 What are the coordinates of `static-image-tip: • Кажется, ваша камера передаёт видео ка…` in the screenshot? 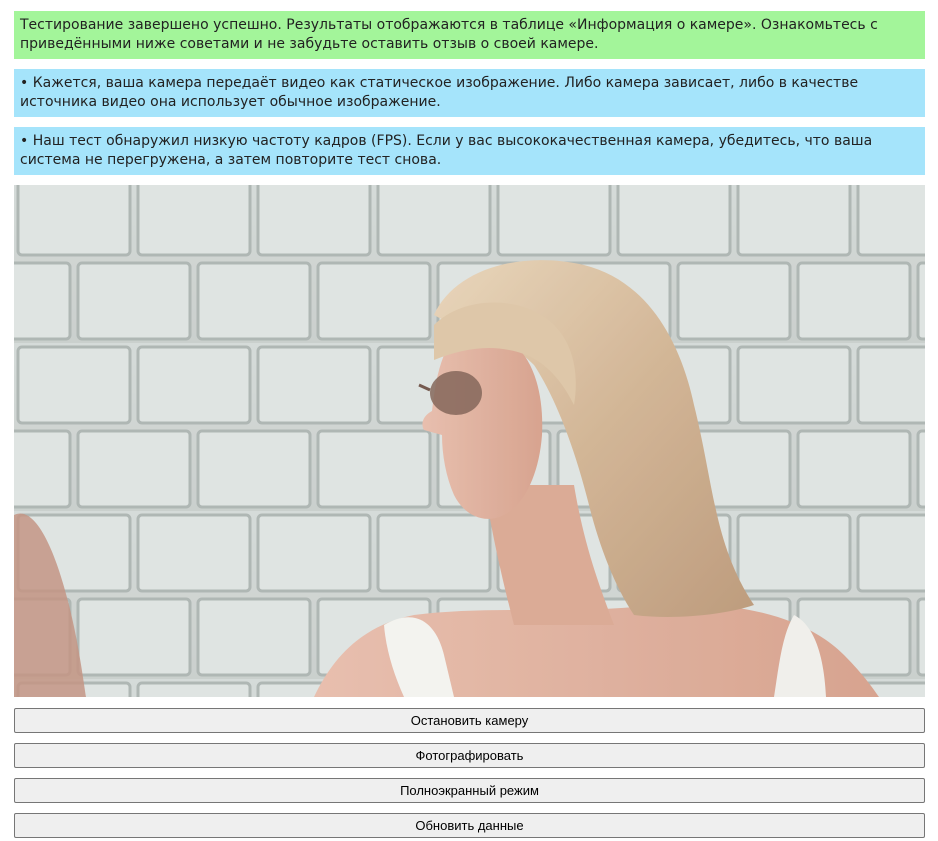 It's located at (469, 93).